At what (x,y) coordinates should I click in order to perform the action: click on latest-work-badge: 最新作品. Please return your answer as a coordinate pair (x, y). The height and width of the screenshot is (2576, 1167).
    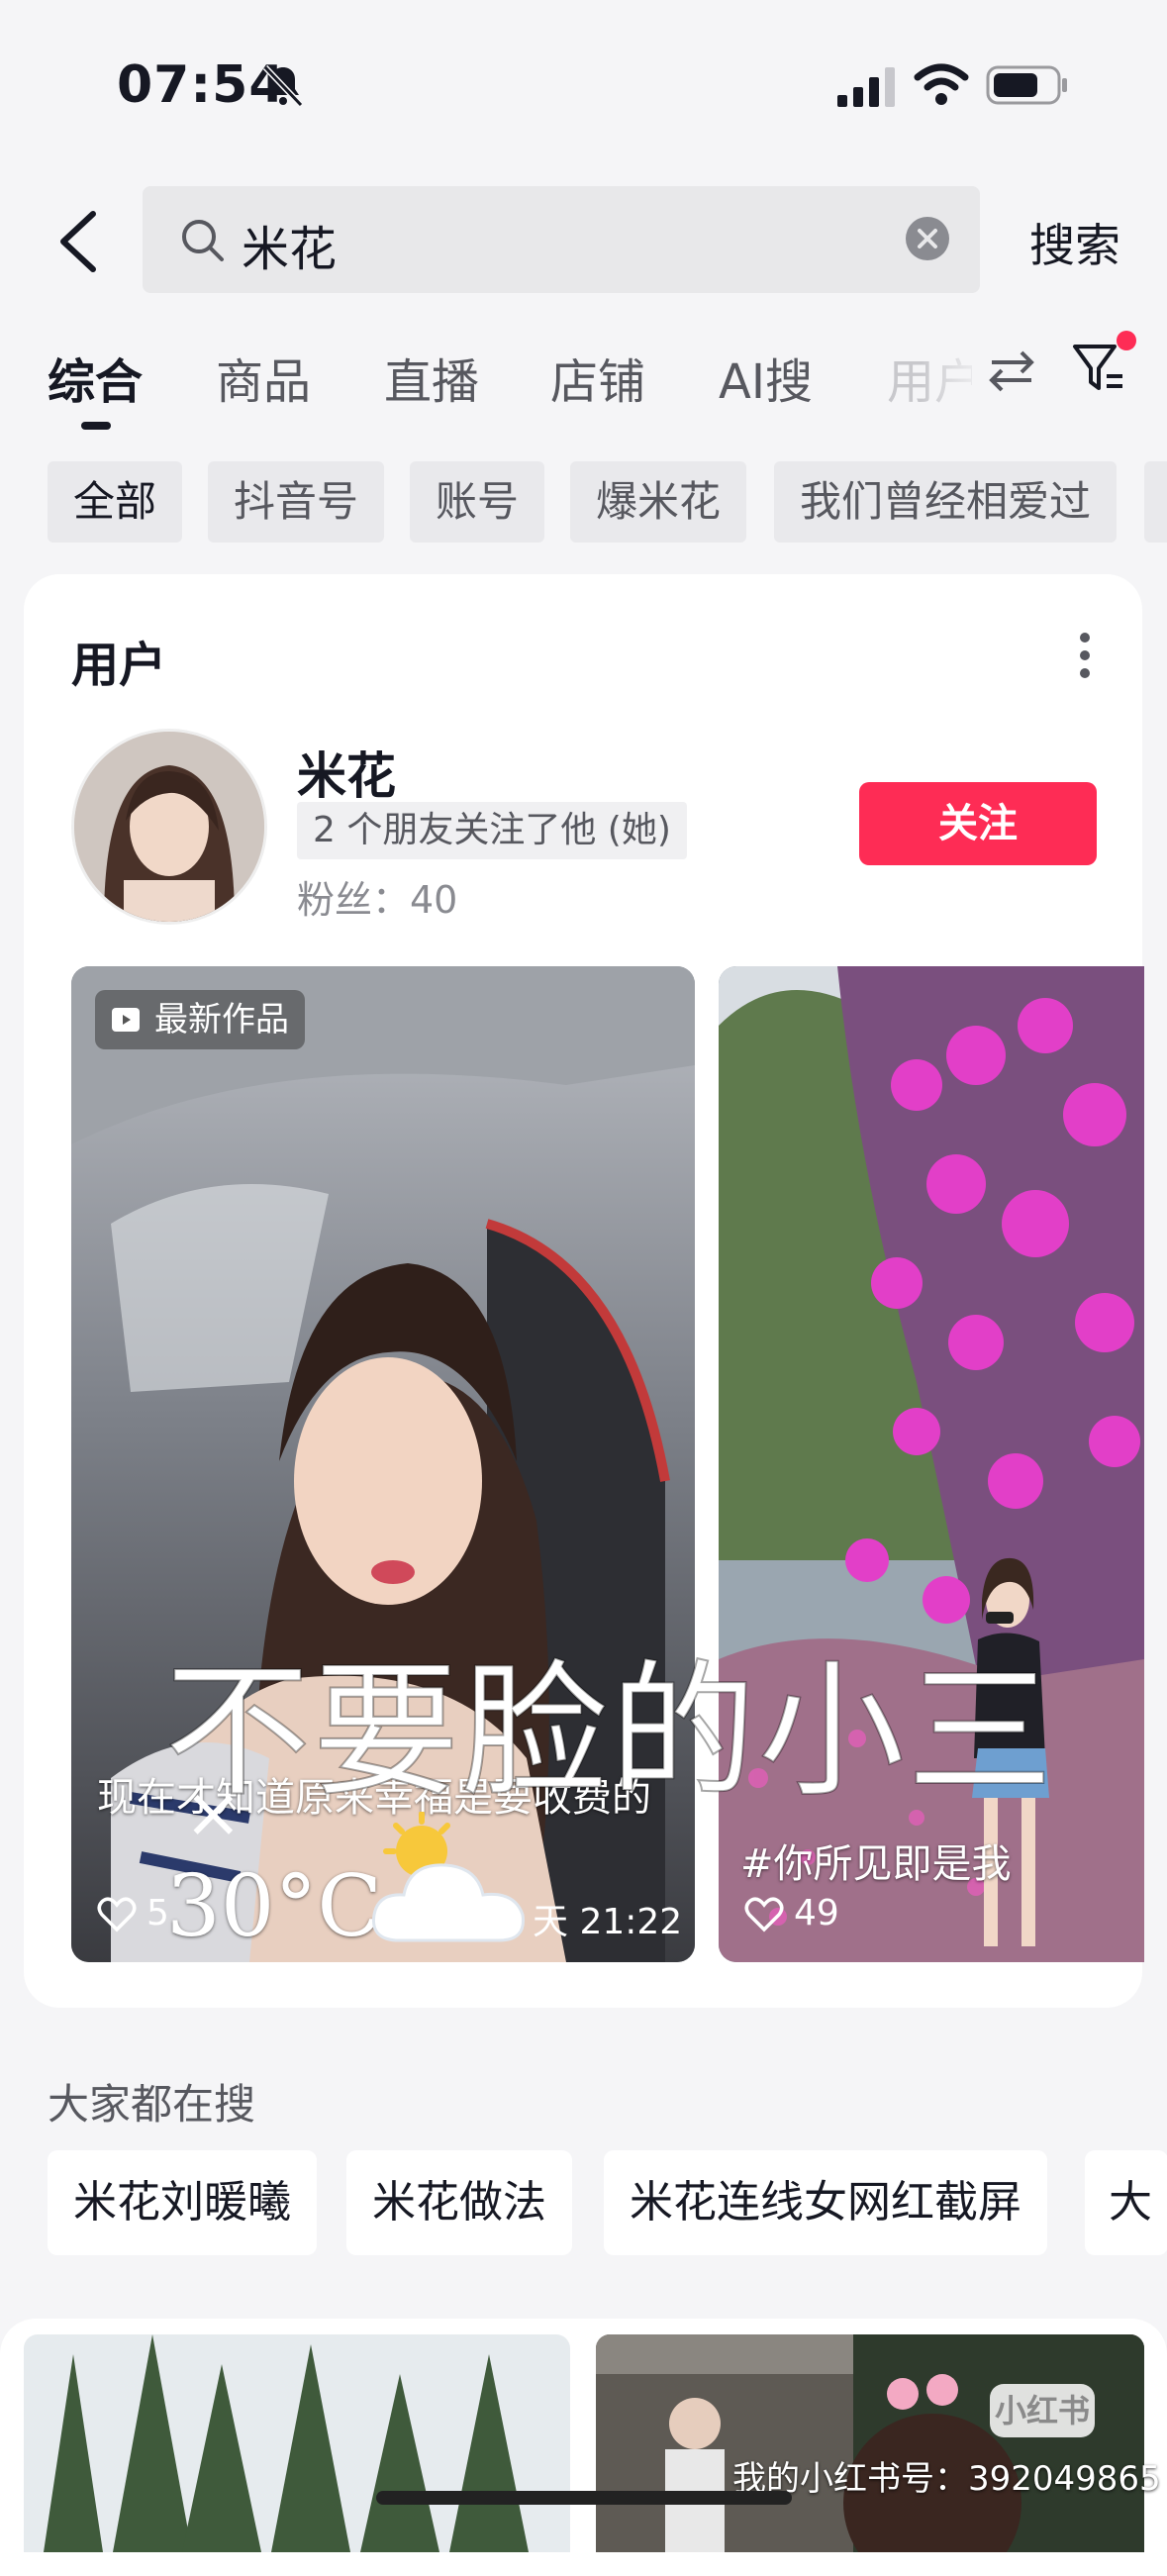
    Looking at the image, I should click on (200, 1020).